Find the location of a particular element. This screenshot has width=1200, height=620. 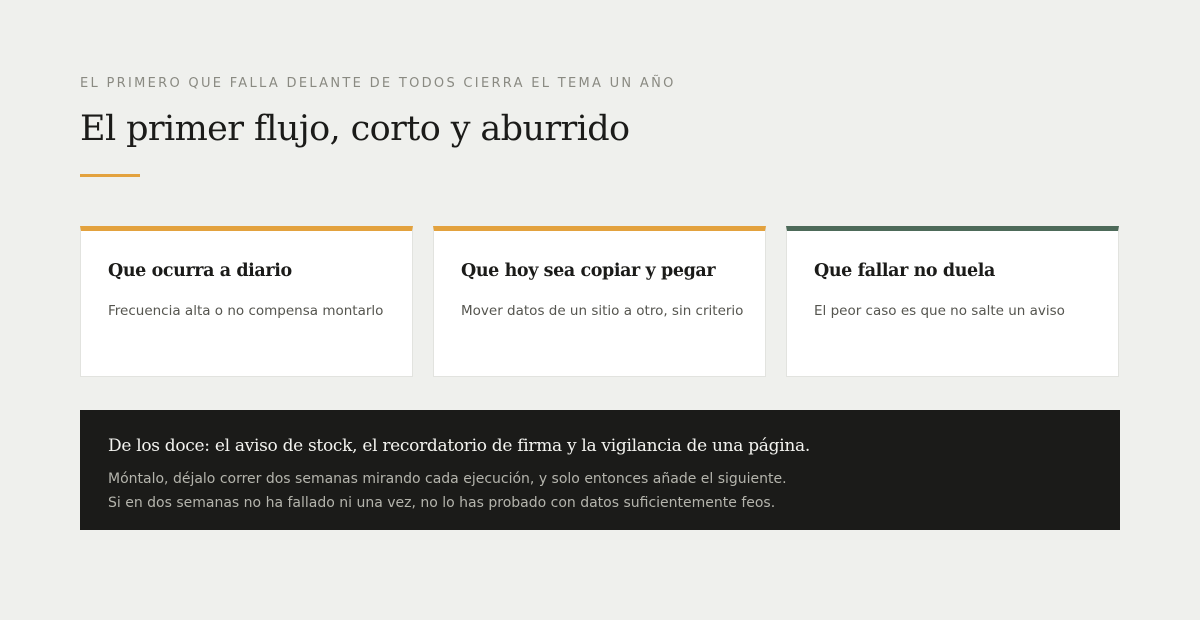

page-title: El primer flujo, corto y aburrido is located at coordinates (355, 129).